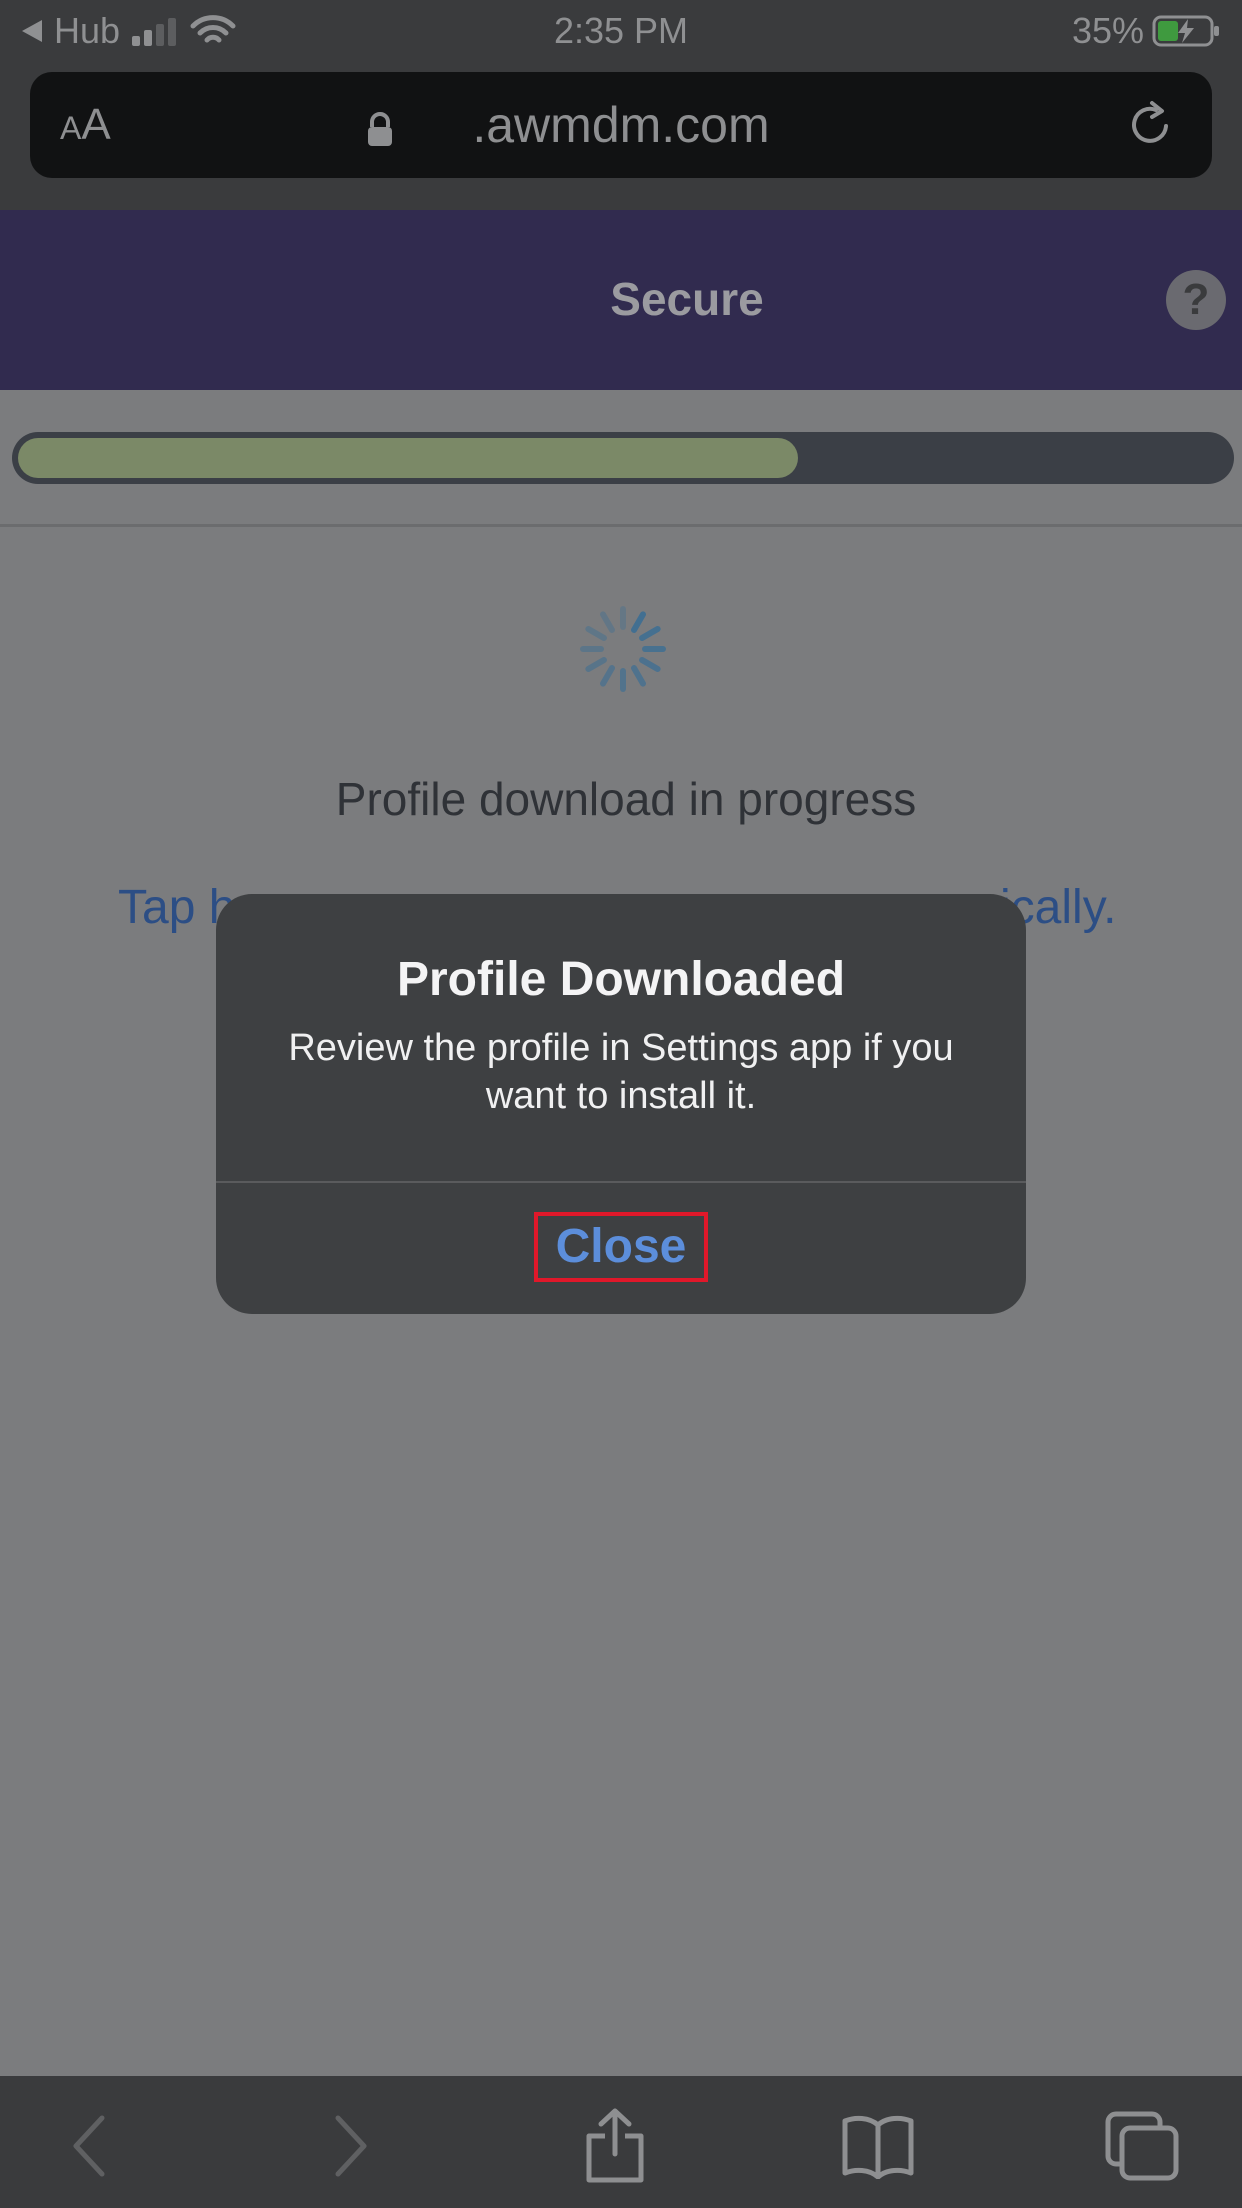 The height and width of the screenshot is (2208, 1242). I want to click on bookmarks-button, so click(878, 2146).